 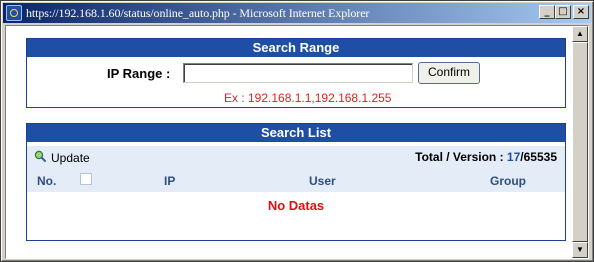 What do you see at coordinates (47, 181) in the screenshot?
I see `column-no: No.` at bounding box center [47, 181].